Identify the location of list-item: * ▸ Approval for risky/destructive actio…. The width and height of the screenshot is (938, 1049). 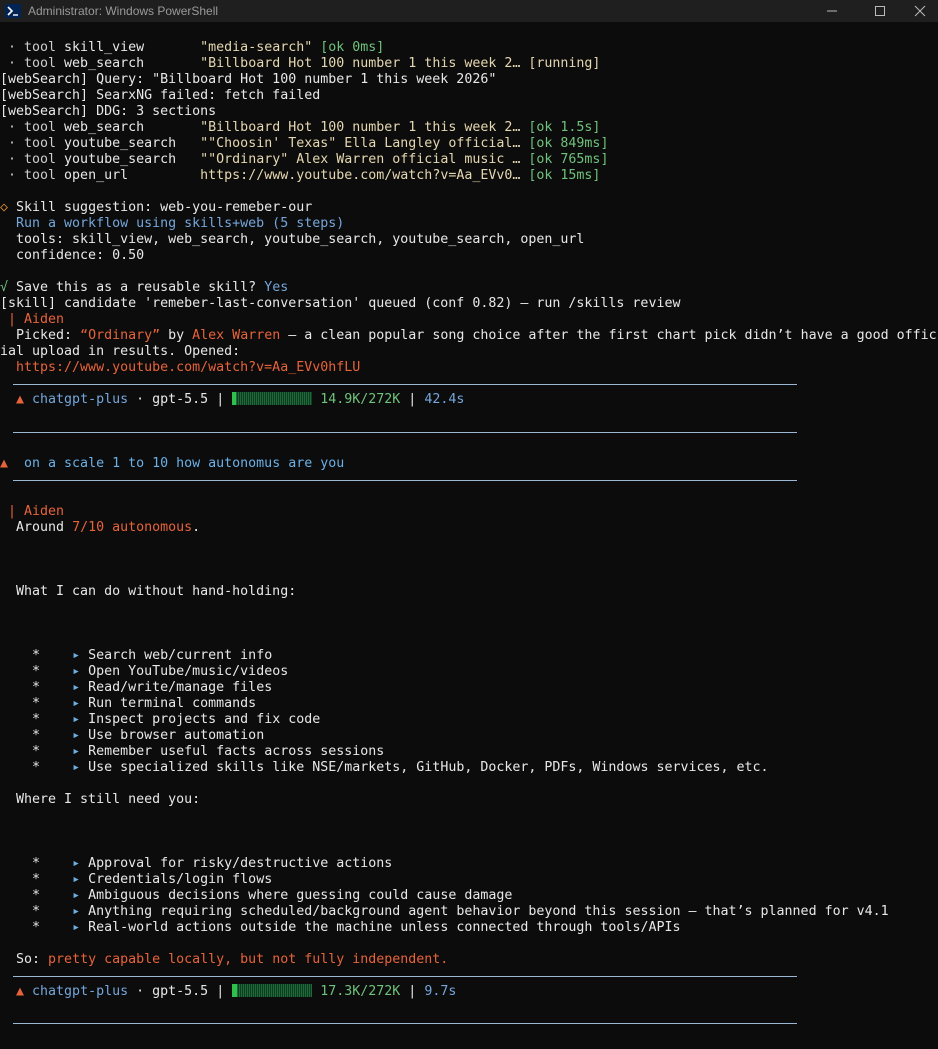
(196, 863).